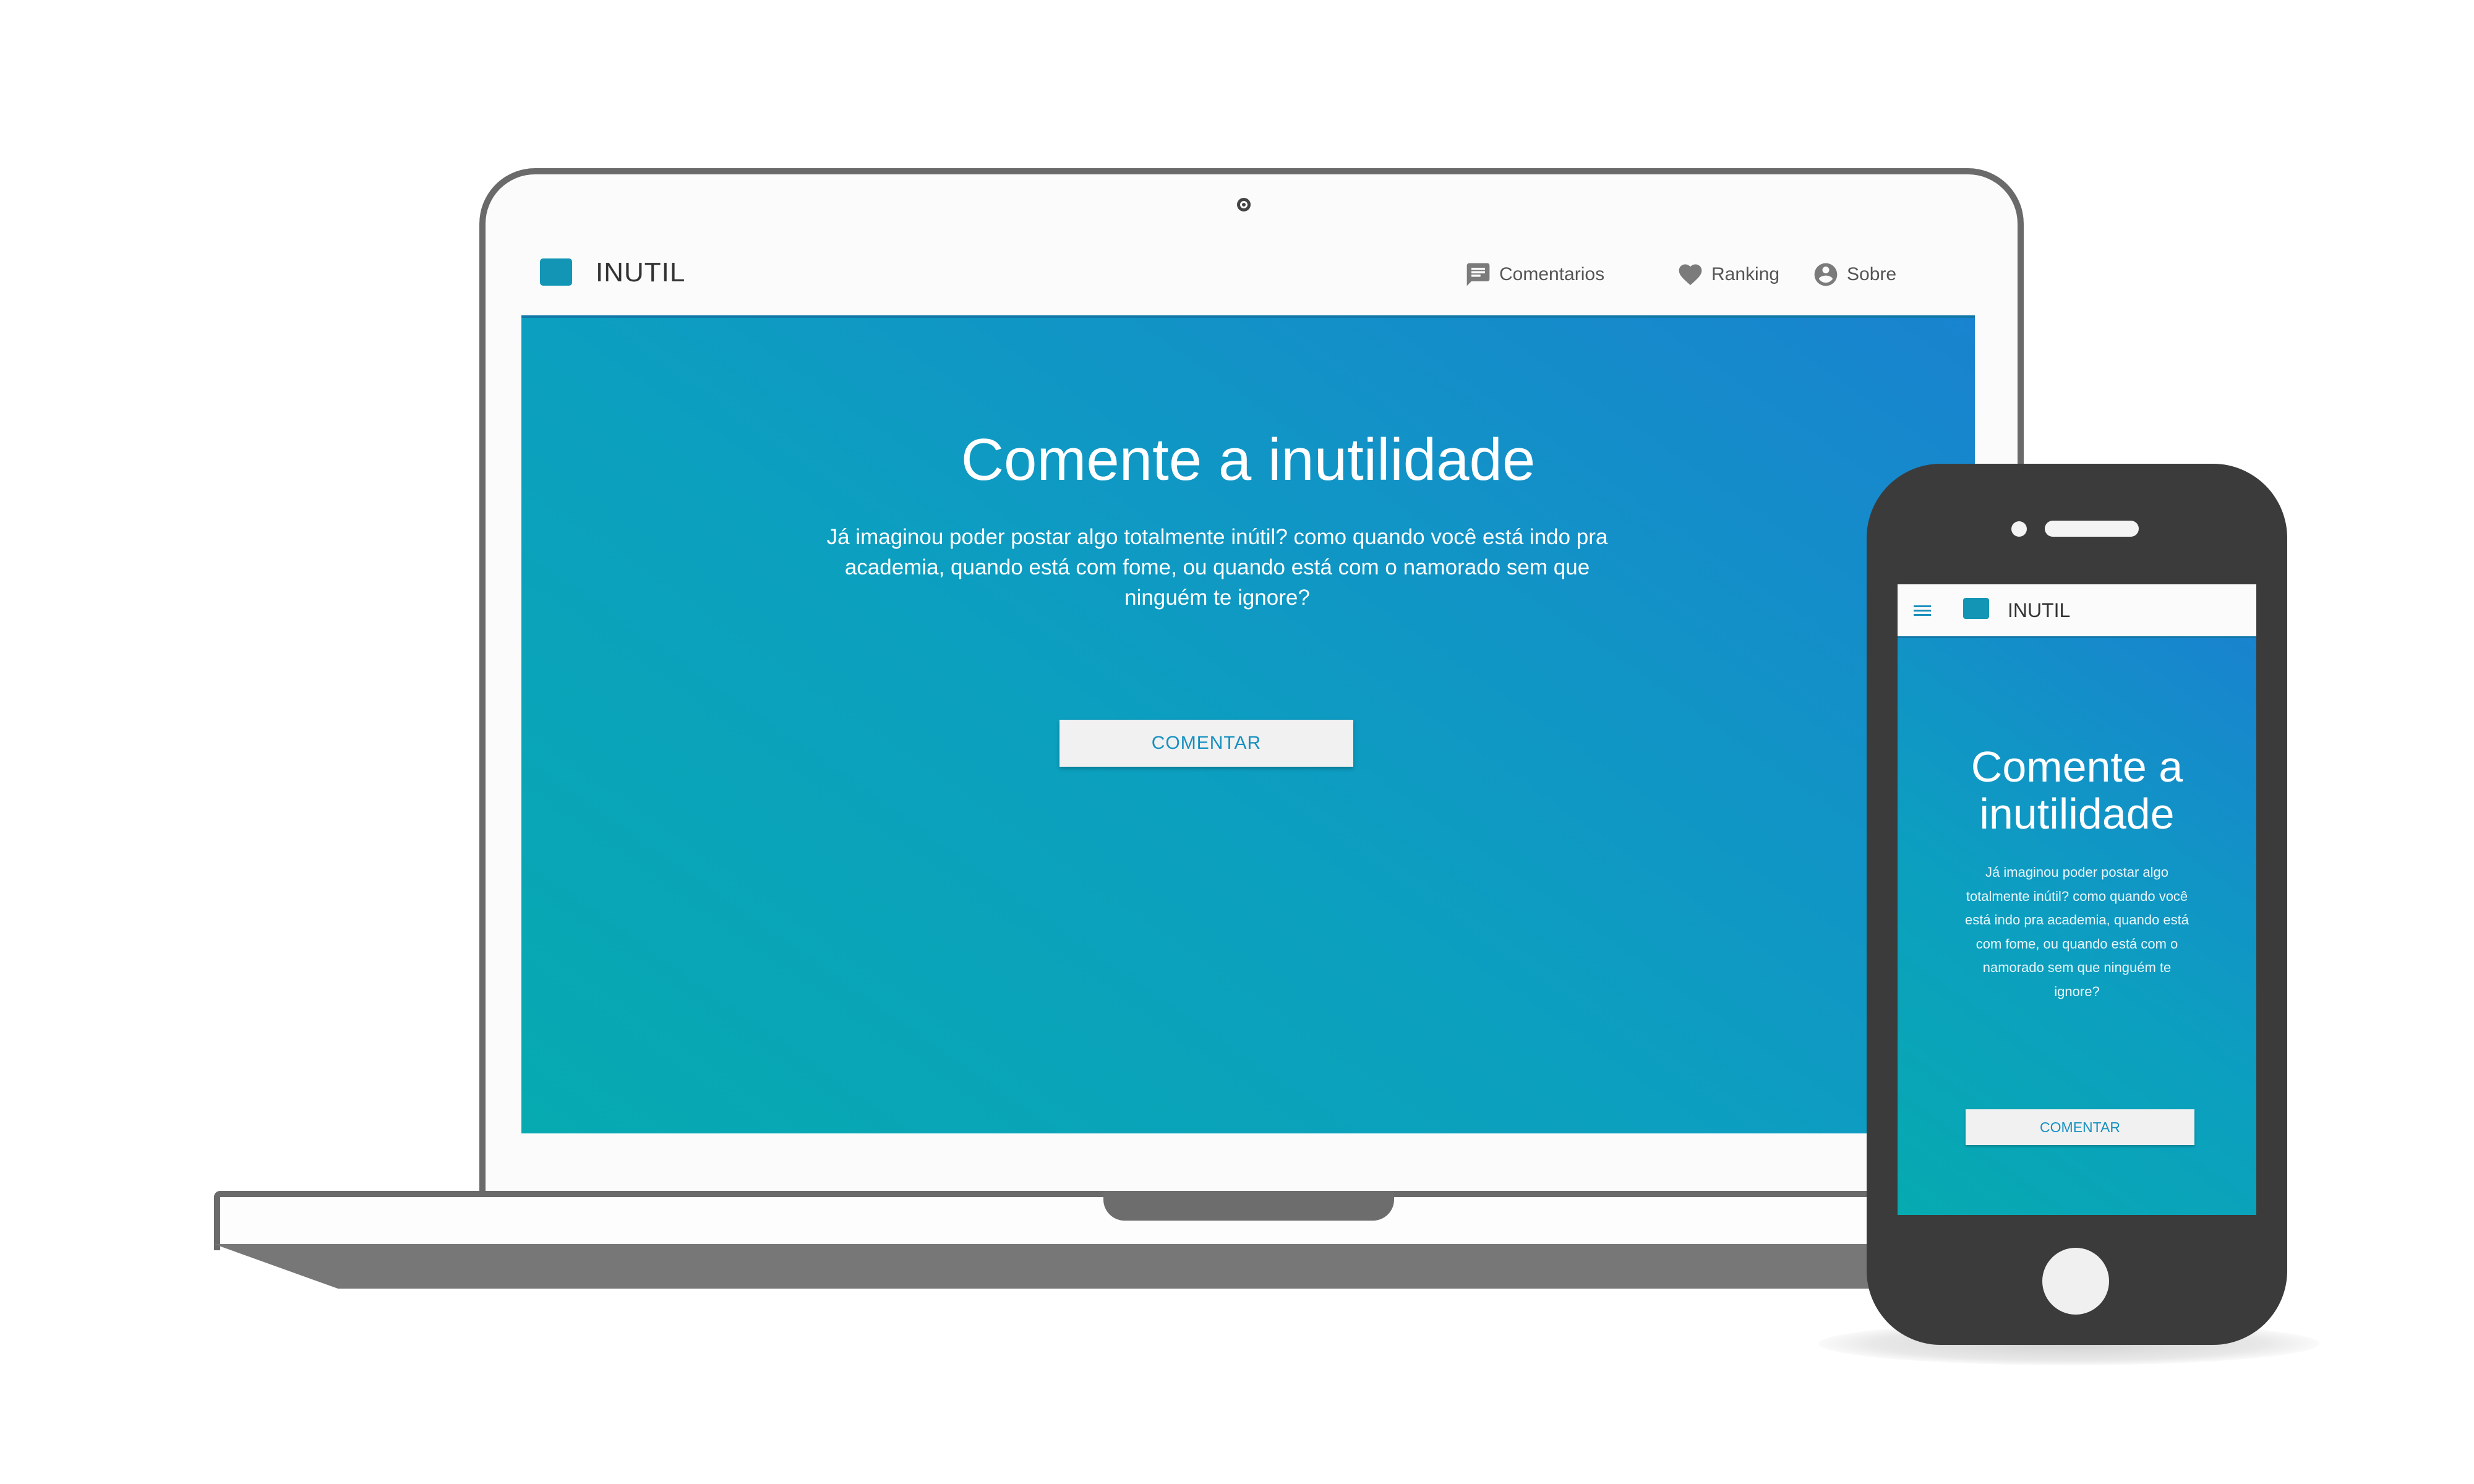 This screenshot has width=2474, height=1484. Describe the element at coordinates (1826, 274) in the screenshot. I see `account-circle-icon` at that location.